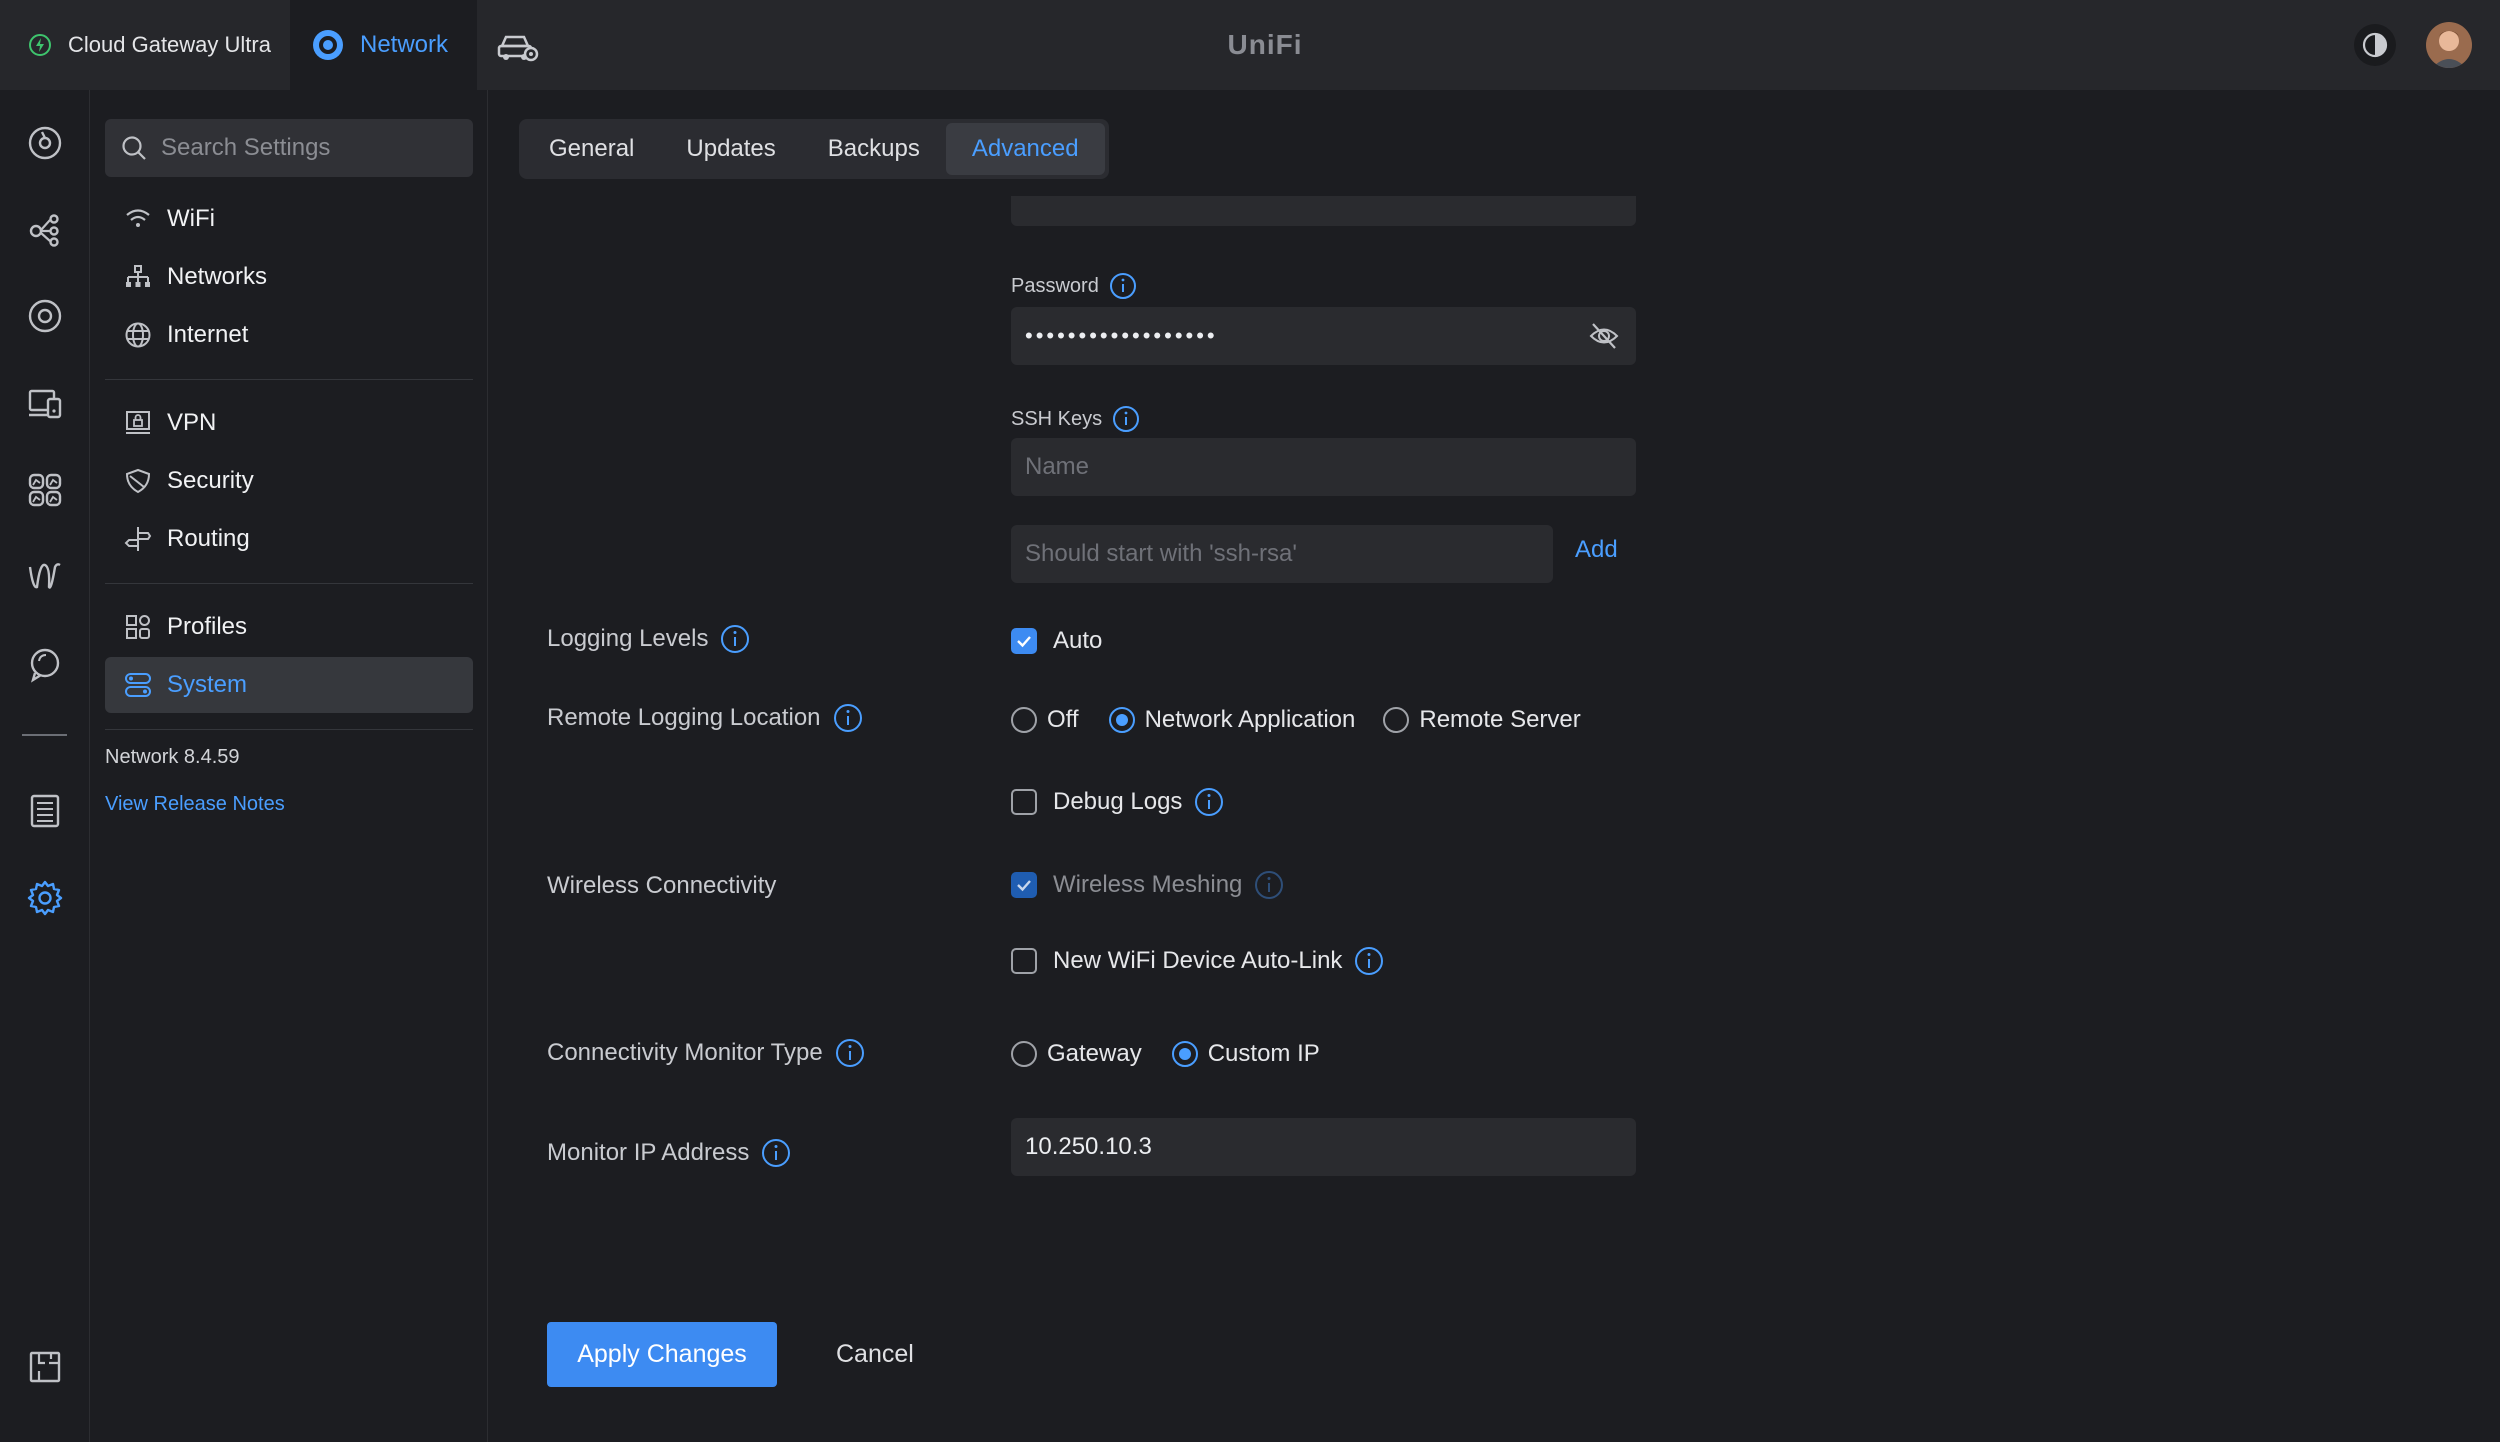 This screenshot has height=1442, width=2500. Describe the element at coordinates (289, 627) in the screenshot. I see `sidebar-item-profiles: Profiles` at that location.